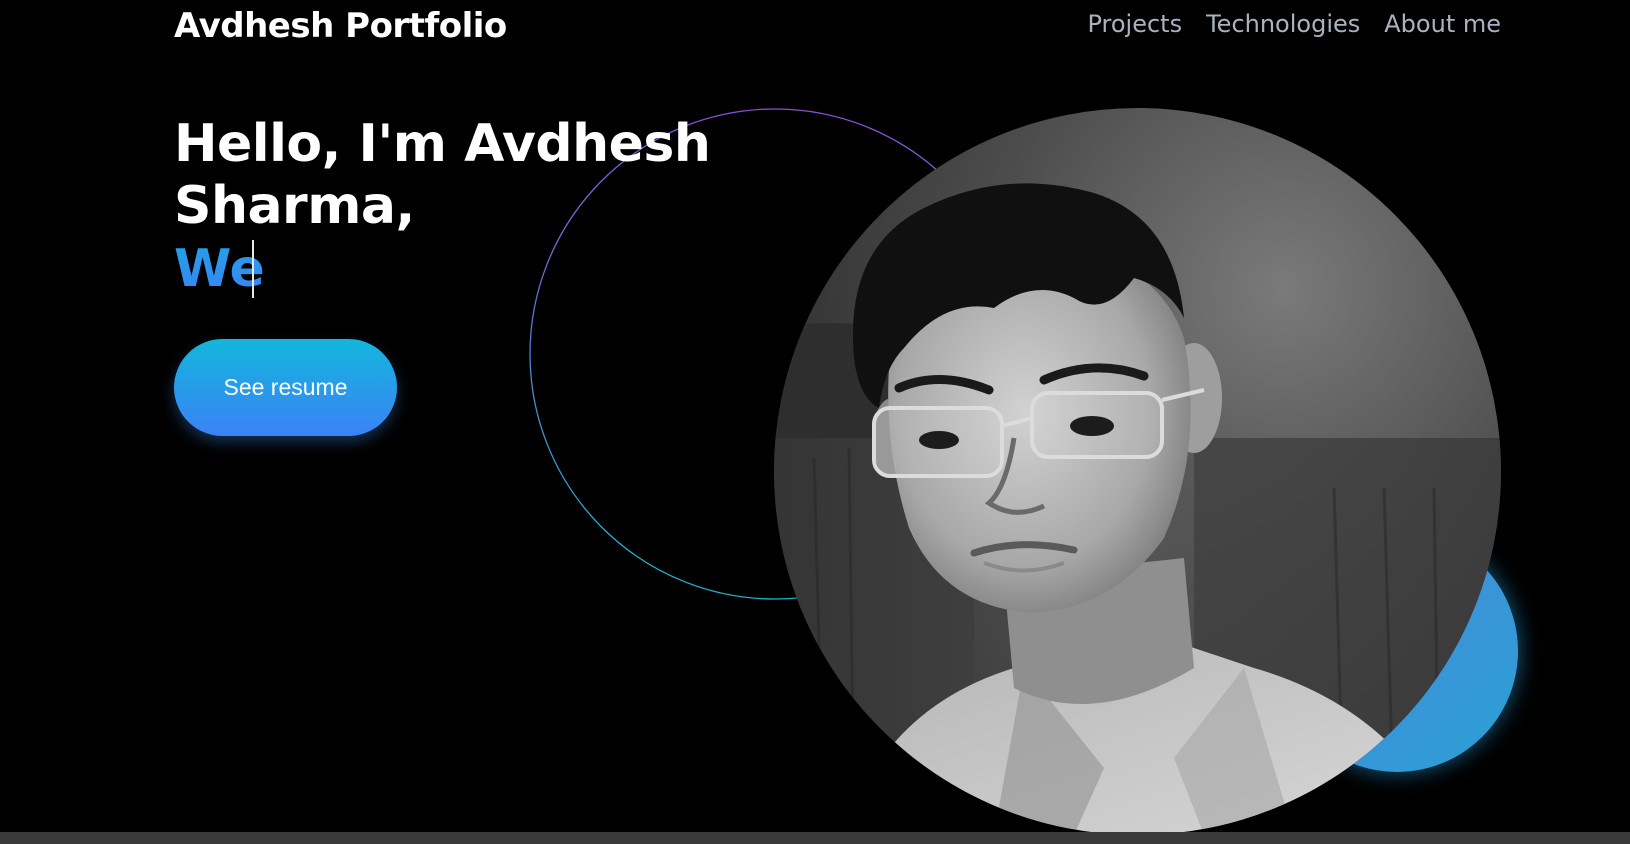 This screenshot has height=844, width=1630. I want to click on nav-link-technologies: Technologies, so click(1283, 24).